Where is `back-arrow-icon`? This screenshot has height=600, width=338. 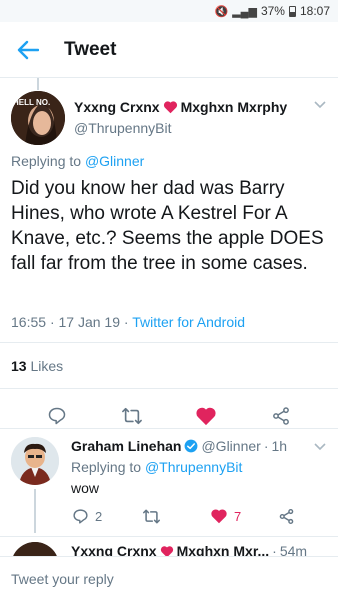 back-arrow-icon is located at coordinates (28, 49).